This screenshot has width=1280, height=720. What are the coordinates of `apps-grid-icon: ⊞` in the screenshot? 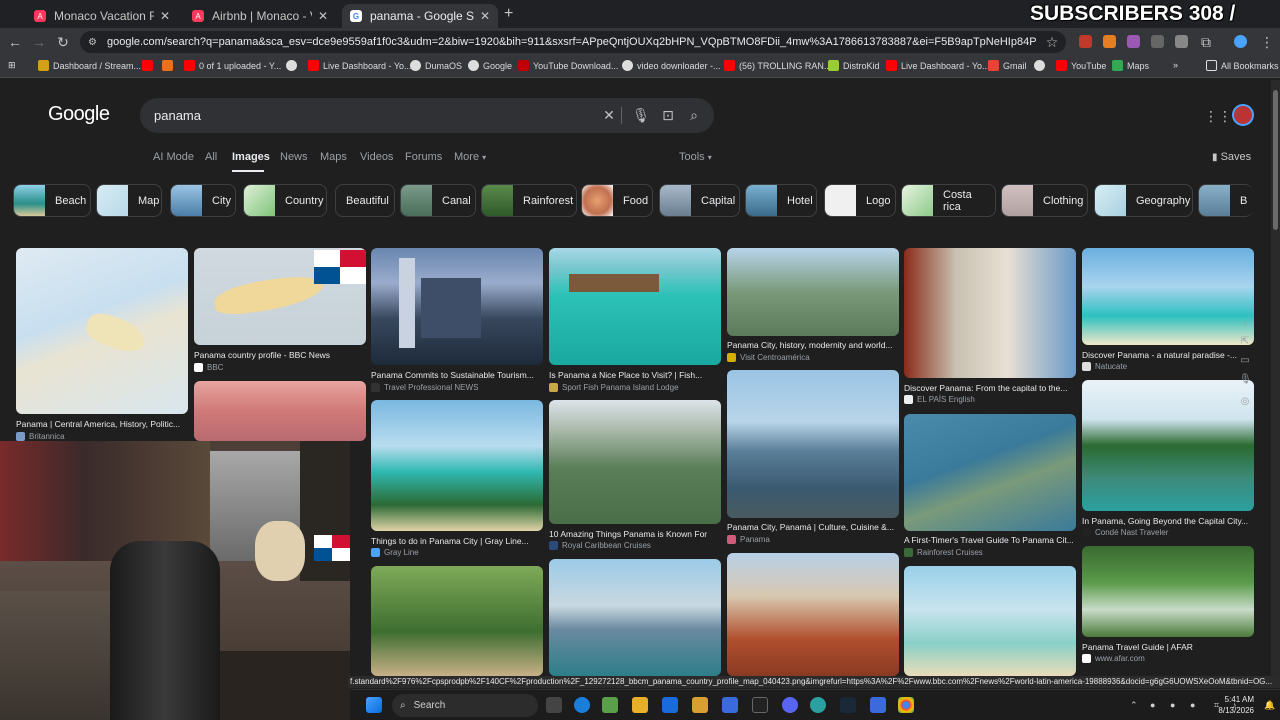 It's located at (12, 65).